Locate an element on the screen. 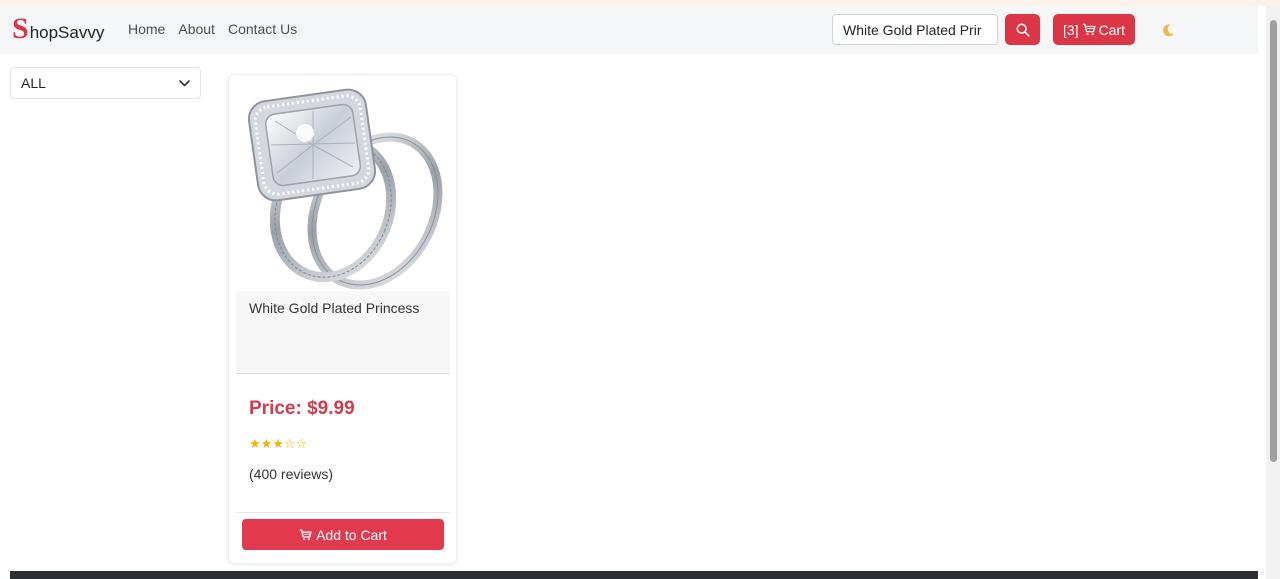 The image size is (1280, 579). product-price: Price: $9.99 is located at coordinates (302, 408).